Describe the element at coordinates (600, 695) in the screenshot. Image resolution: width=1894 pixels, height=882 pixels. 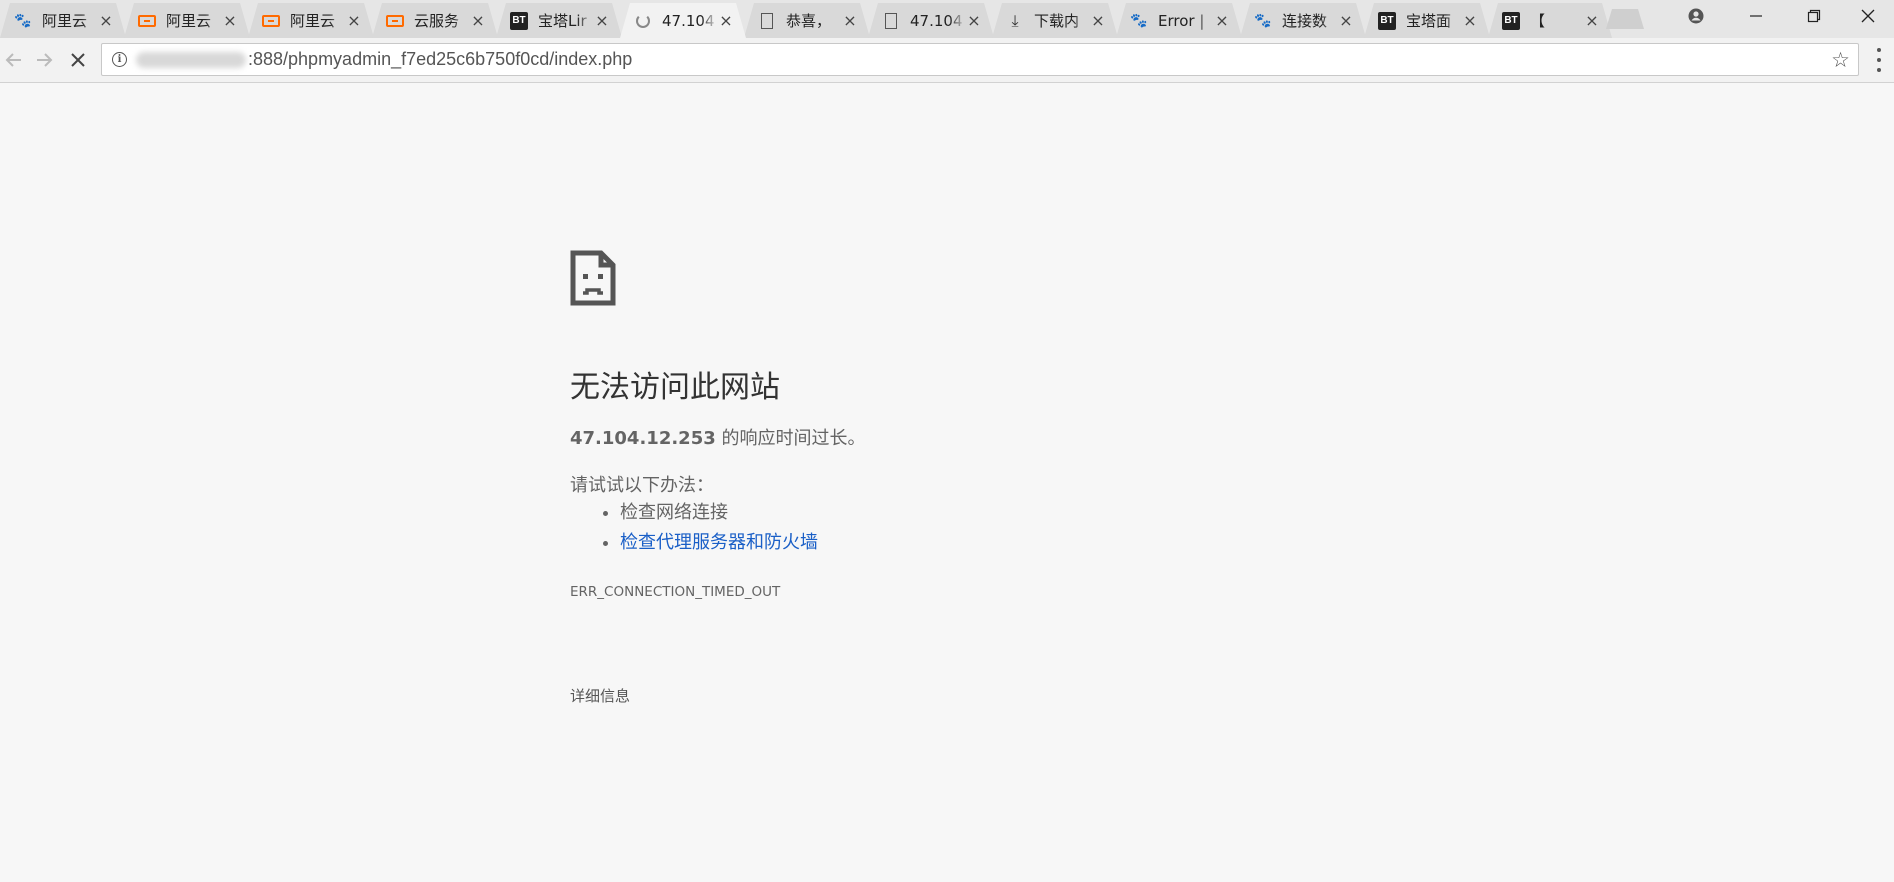
I see `details-button: 详细信息` at that location.